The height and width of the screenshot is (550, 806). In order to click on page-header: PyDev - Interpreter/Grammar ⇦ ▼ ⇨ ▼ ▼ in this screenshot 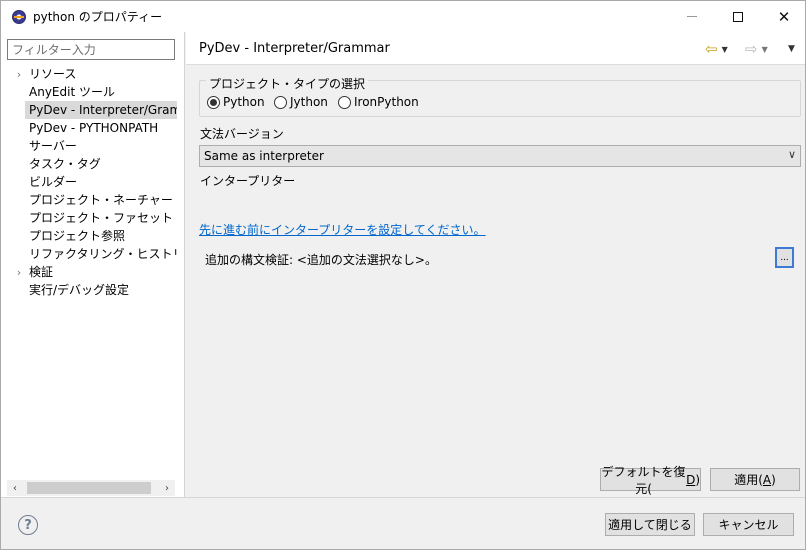, I will do `click(495, 48)`.